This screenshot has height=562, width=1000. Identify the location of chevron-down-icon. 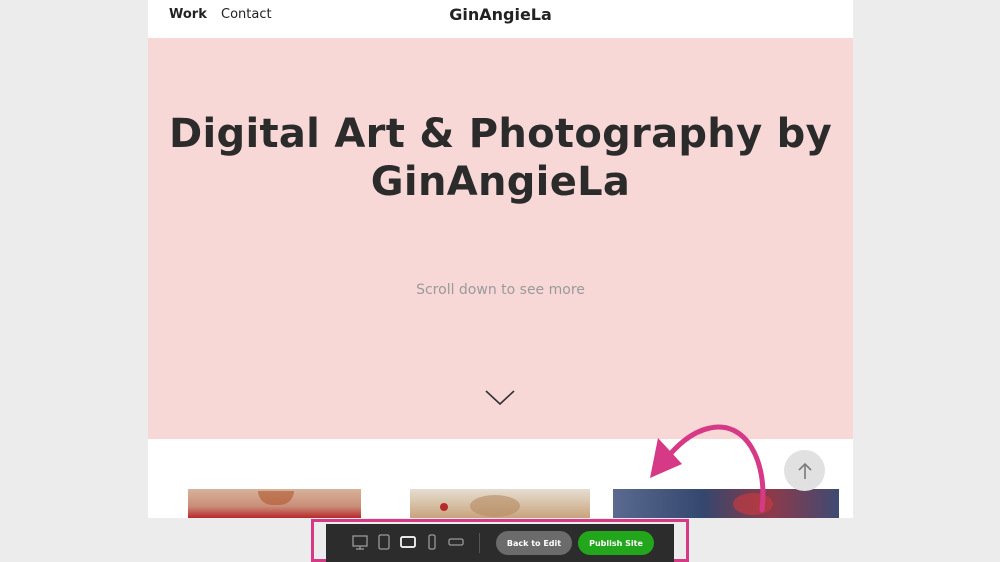
(500, 398).